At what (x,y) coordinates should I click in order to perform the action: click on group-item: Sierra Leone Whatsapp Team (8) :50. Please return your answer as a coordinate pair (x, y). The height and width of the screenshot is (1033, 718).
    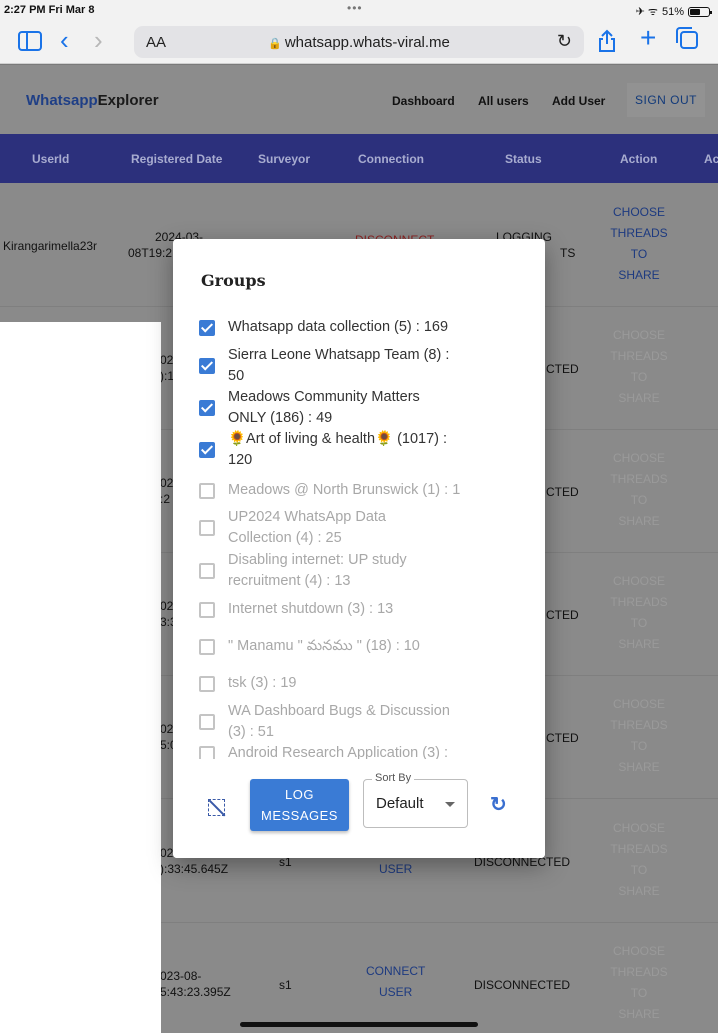
    Looking at the image, I should click on (359, 366).